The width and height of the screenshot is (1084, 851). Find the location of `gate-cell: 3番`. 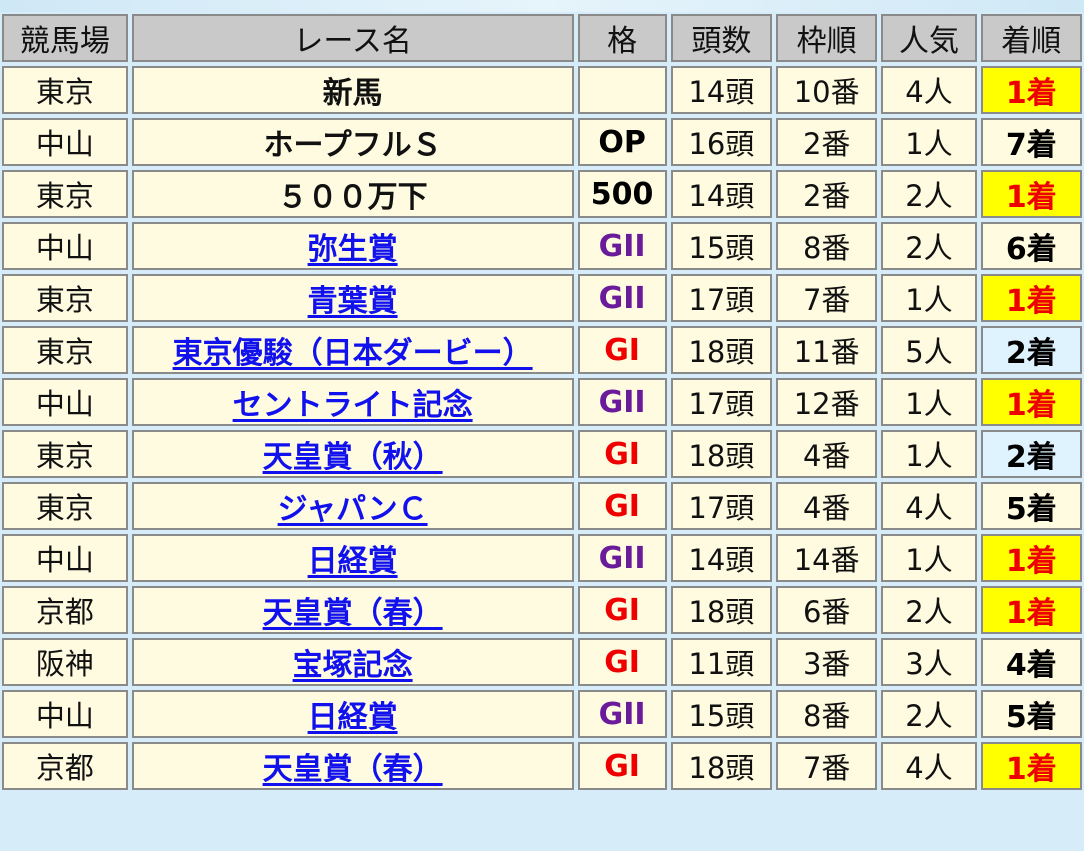

gate-cell: 3番 is located at coordinates (827, 662).